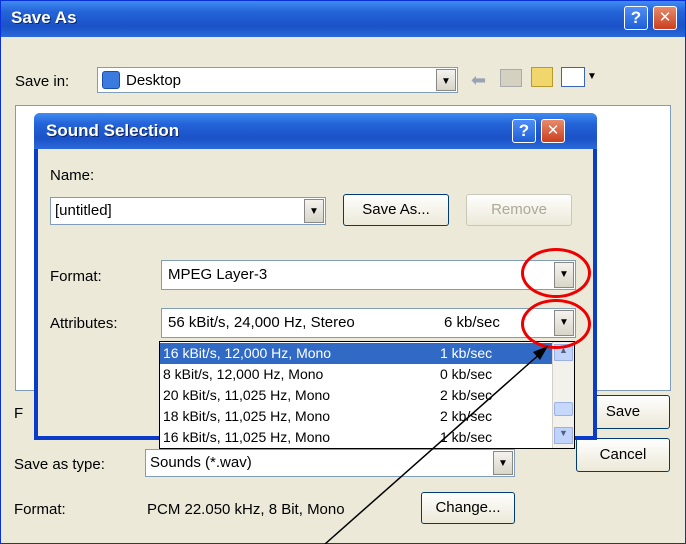 The image size is (686, 544). What do you see at coordinates (436, 445) in the screenshot?
I see `annotation-arrow` at bounding box center [436, 445].